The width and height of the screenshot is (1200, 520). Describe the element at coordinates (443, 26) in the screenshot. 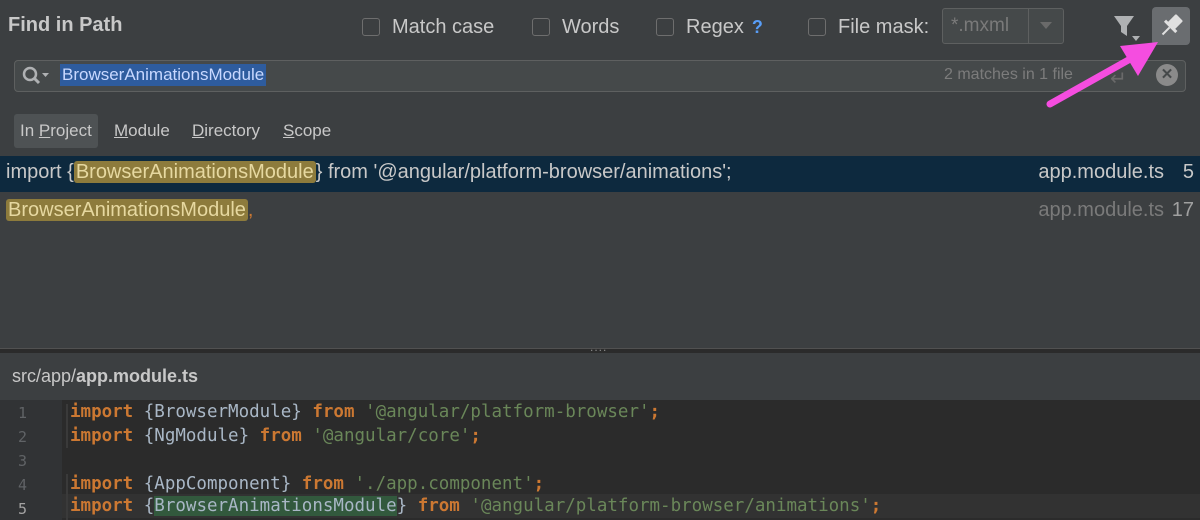

I see `match-case-label: Match case` at that location.